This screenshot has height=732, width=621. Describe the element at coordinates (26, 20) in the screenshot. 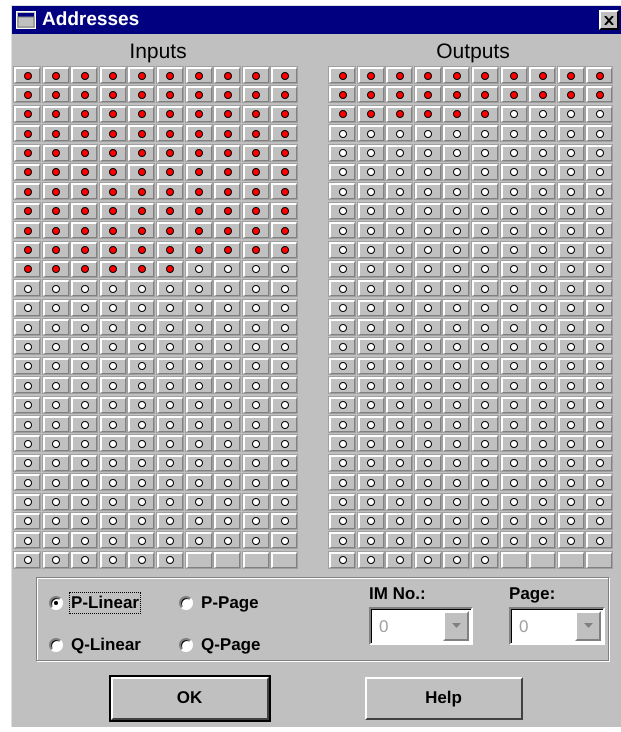

I see `window-icon` at that location.